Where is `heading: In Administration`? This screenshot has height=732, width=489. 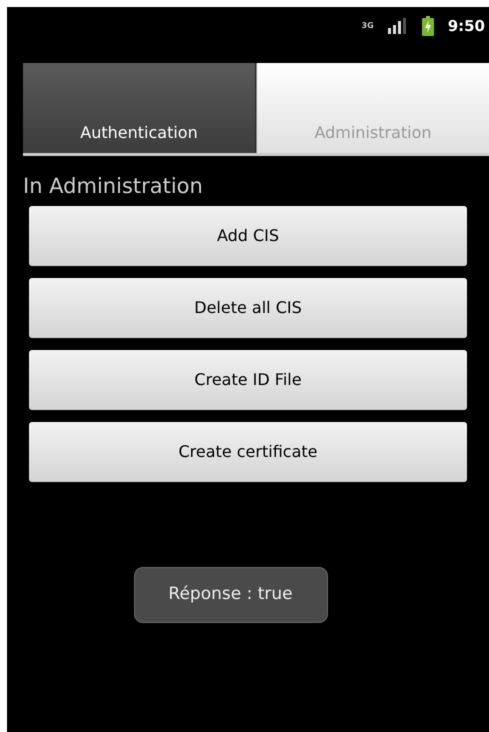 heading: In Administration is located at coordinates (113, 186).